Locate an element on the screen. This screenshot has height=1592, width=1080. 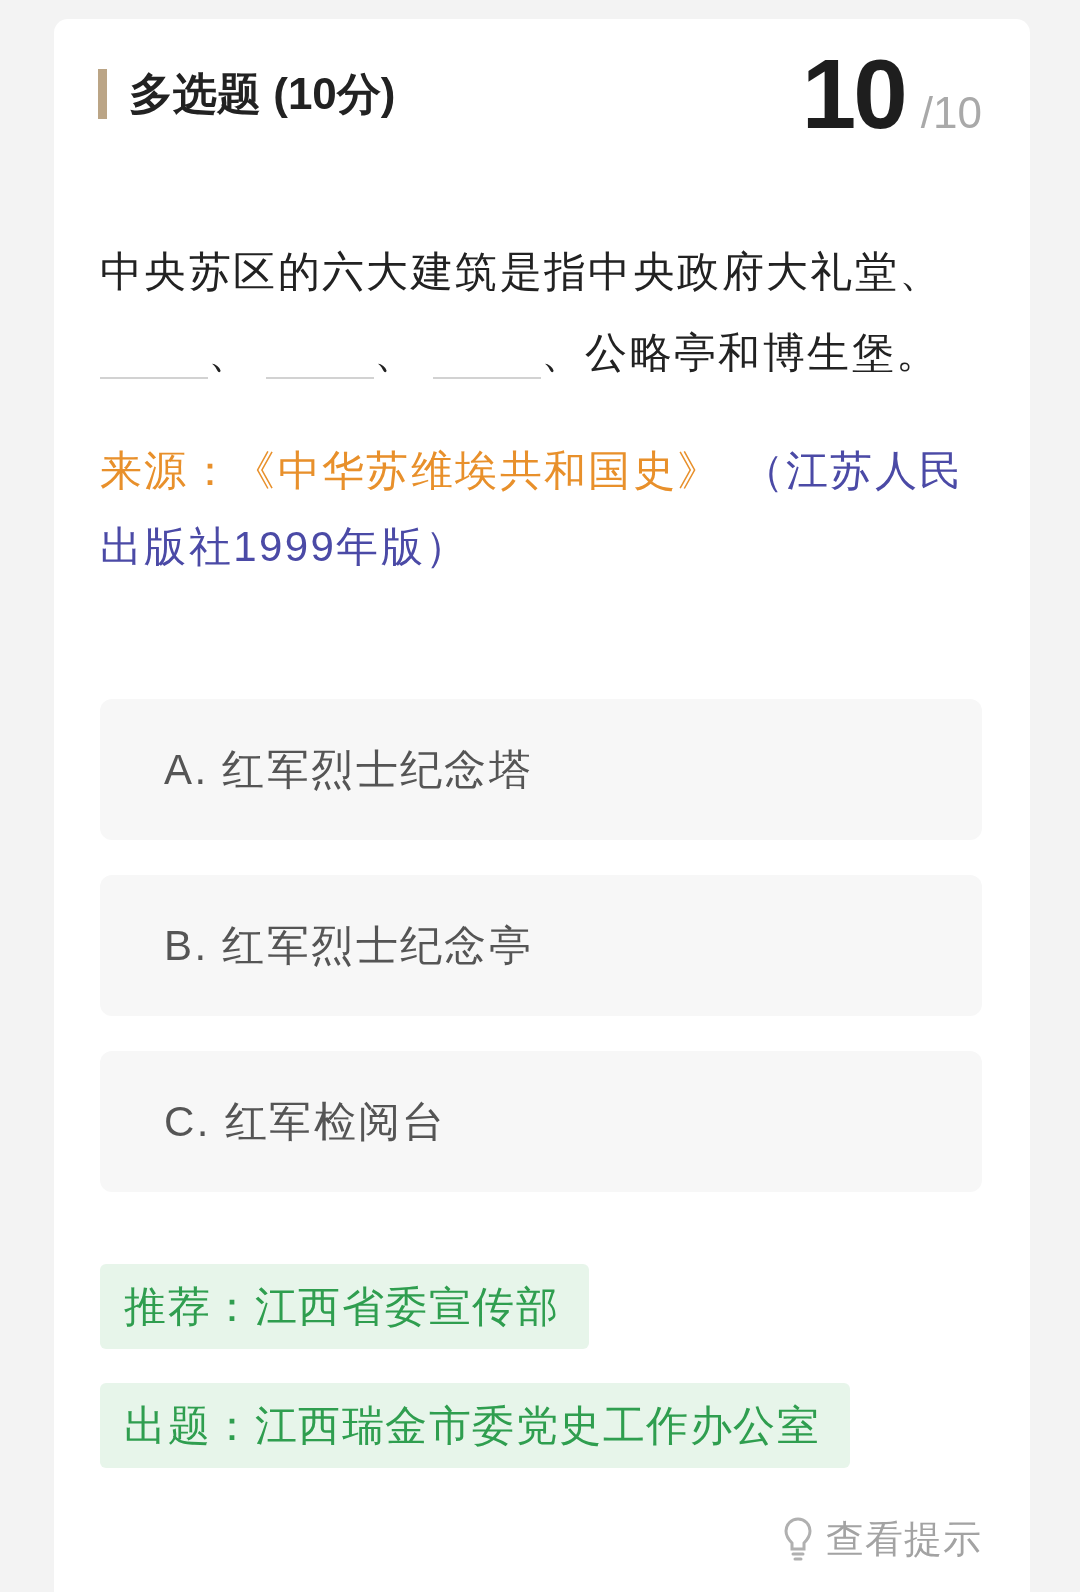
lightbulb-icon is located at coordinates (798, 1539).